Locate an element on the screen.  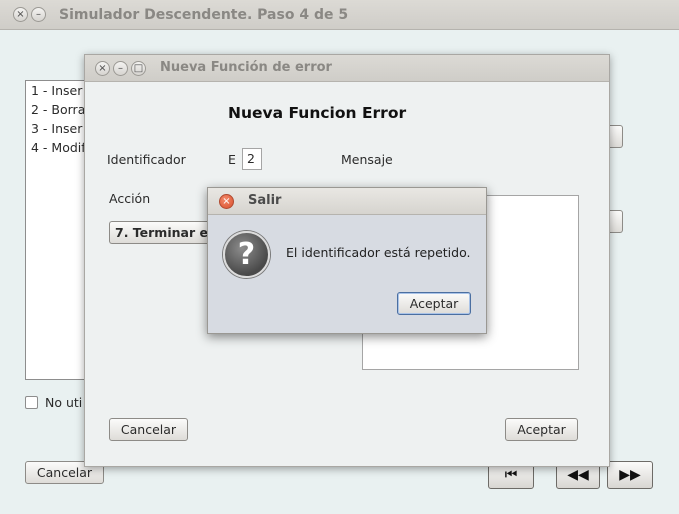
dialog-heading: Nueva Funcion Error is located at coordinates (317, 113).